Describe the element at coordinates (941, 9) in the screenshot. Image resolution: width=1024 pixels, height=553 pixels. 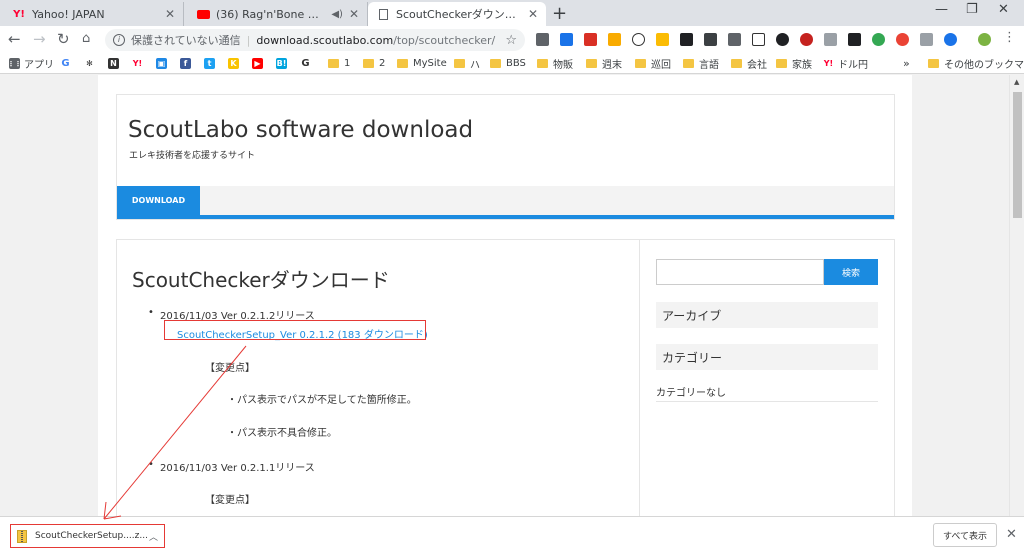
I see `minimize-button: —` at that location.